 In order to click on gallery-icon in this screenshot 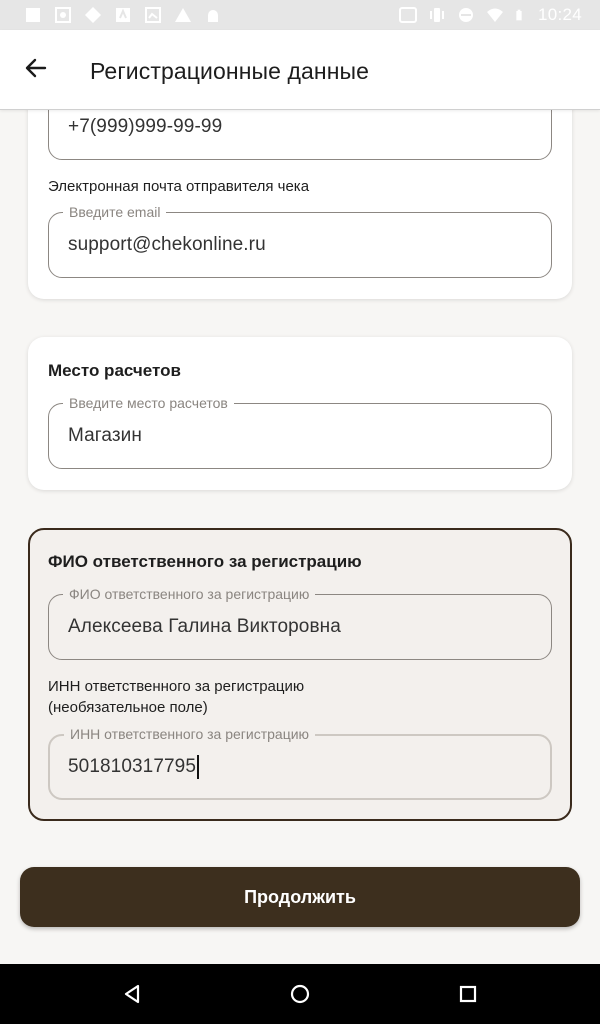, I will do `click(63, 15)`.